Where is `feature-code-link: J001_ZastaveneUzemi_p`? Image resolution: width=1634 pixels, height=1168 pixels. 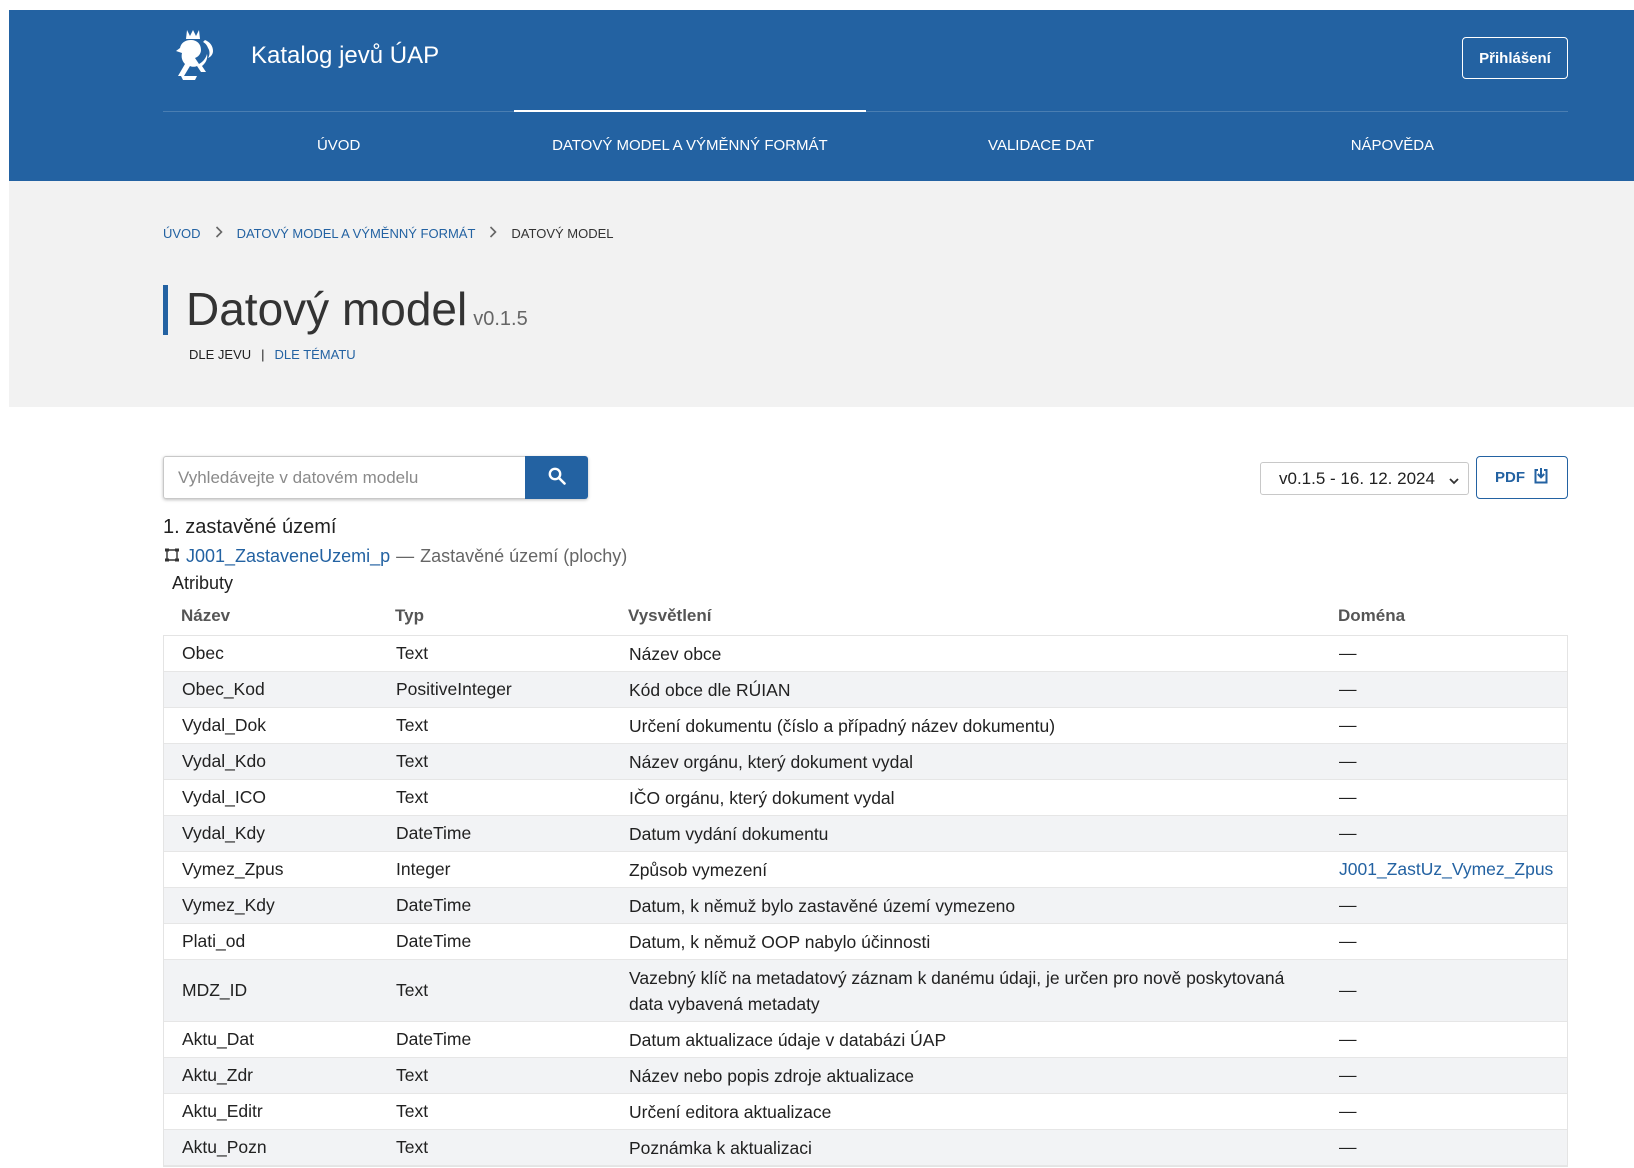
feature-code-link: J001_ZastaveneUzemi_p is located at coordinates (288, 556).